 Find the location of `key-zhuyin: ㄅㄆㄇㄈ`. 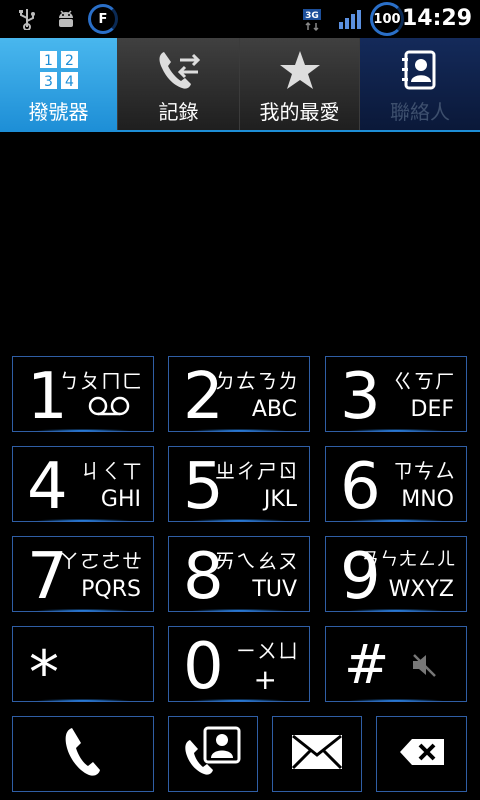

key-zhuyin: ㄅㄆㄇㄈ is located at coordinates (101, 381).